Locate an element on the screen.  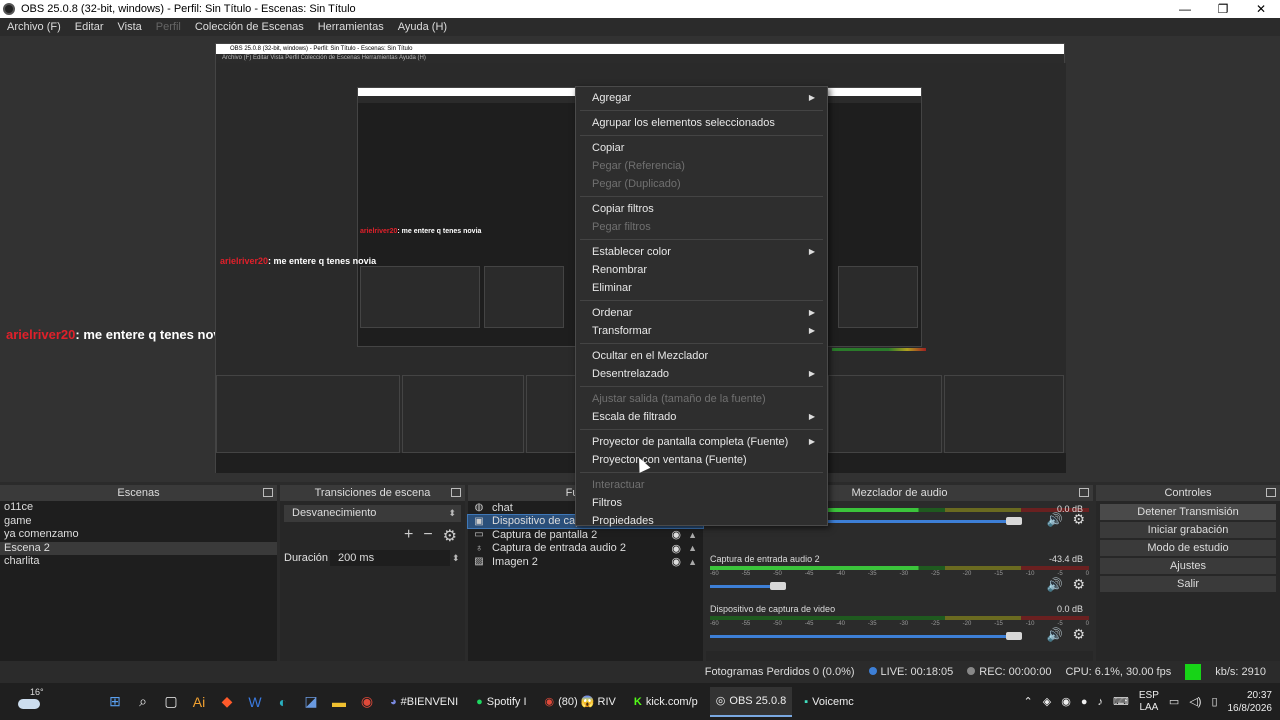
tray-app-icon: ◉ is located at coordinates (1066, 701).